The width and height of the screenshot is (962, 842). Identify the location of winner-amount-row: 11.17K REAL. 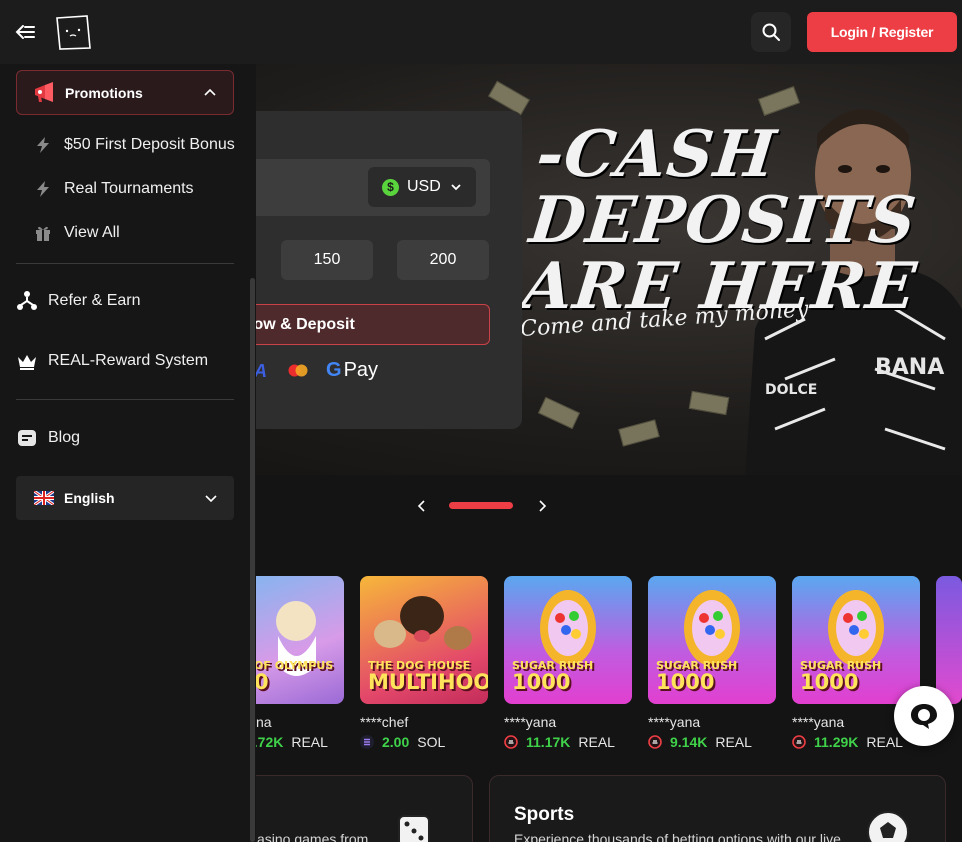
(559, 742).